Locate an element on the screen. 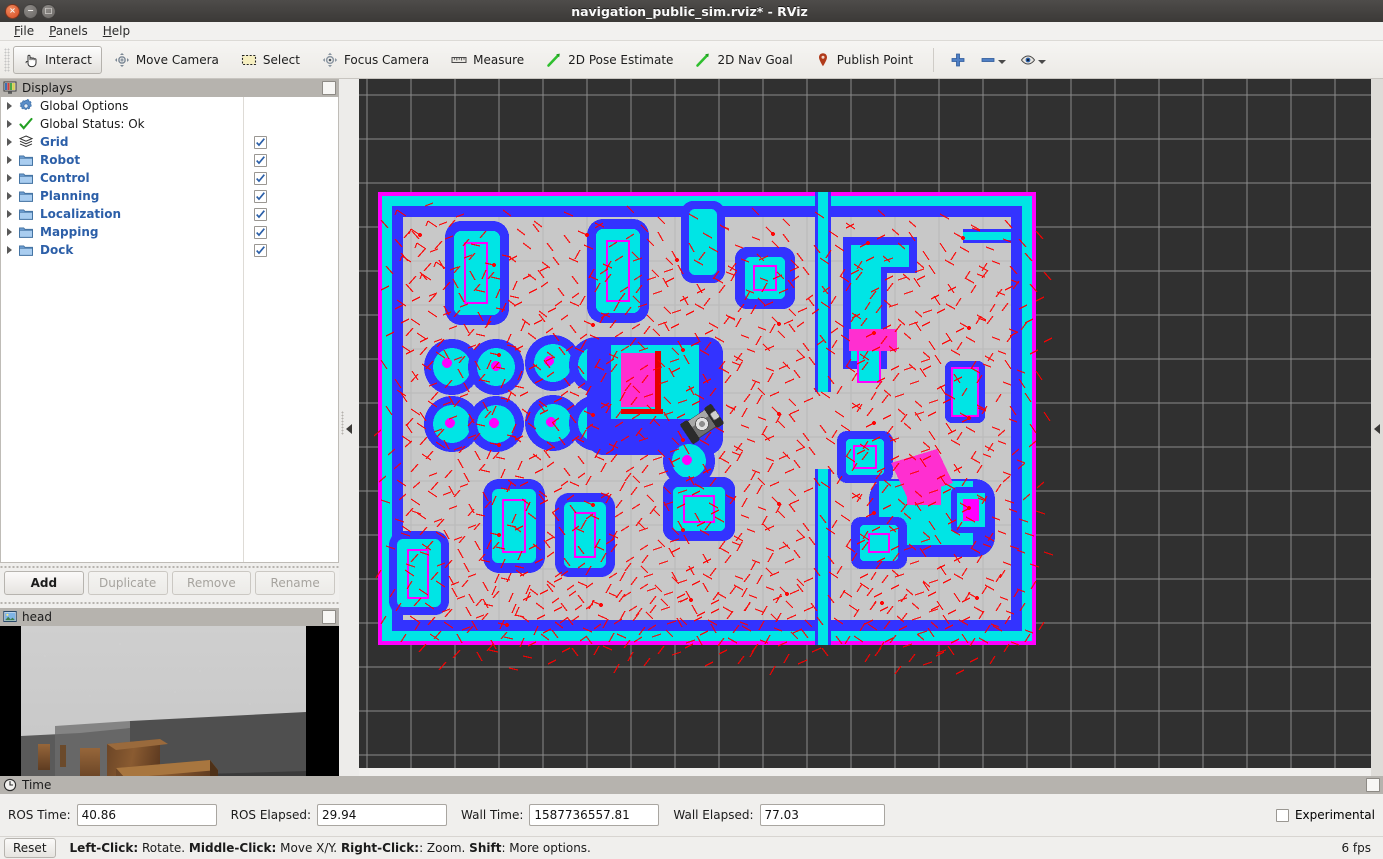  visibility-button is located at coordinates (1033, 60).